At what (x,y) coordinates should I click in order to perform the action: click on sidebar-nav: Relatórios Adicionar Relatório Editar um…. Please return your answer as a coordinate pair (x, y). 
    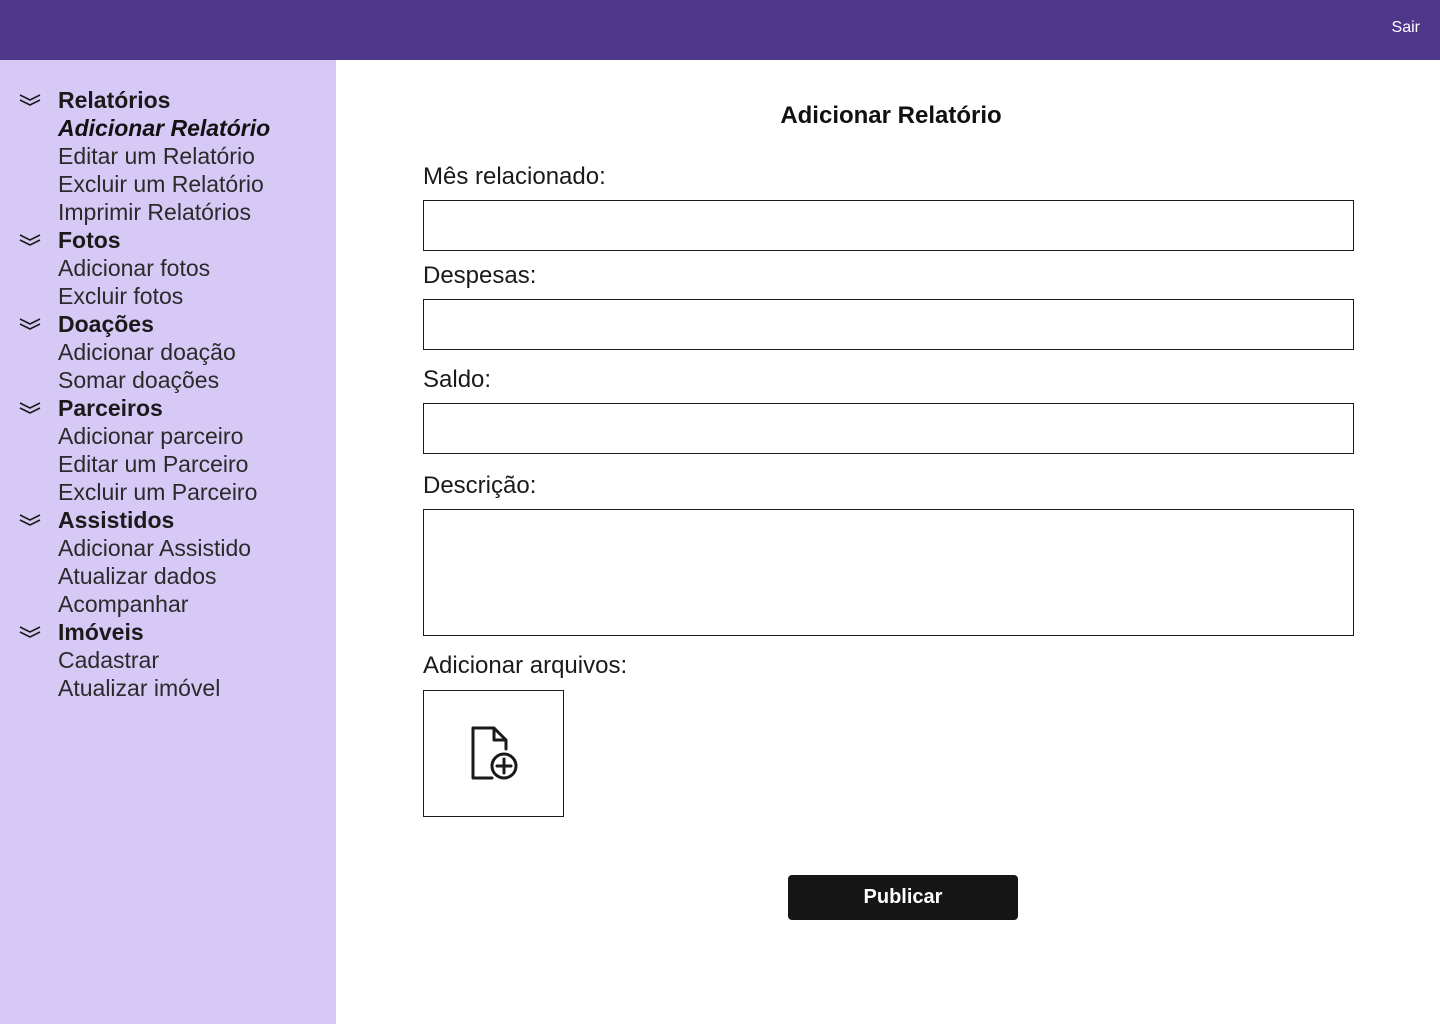
    Looking at the image, I should click on (173, 394).